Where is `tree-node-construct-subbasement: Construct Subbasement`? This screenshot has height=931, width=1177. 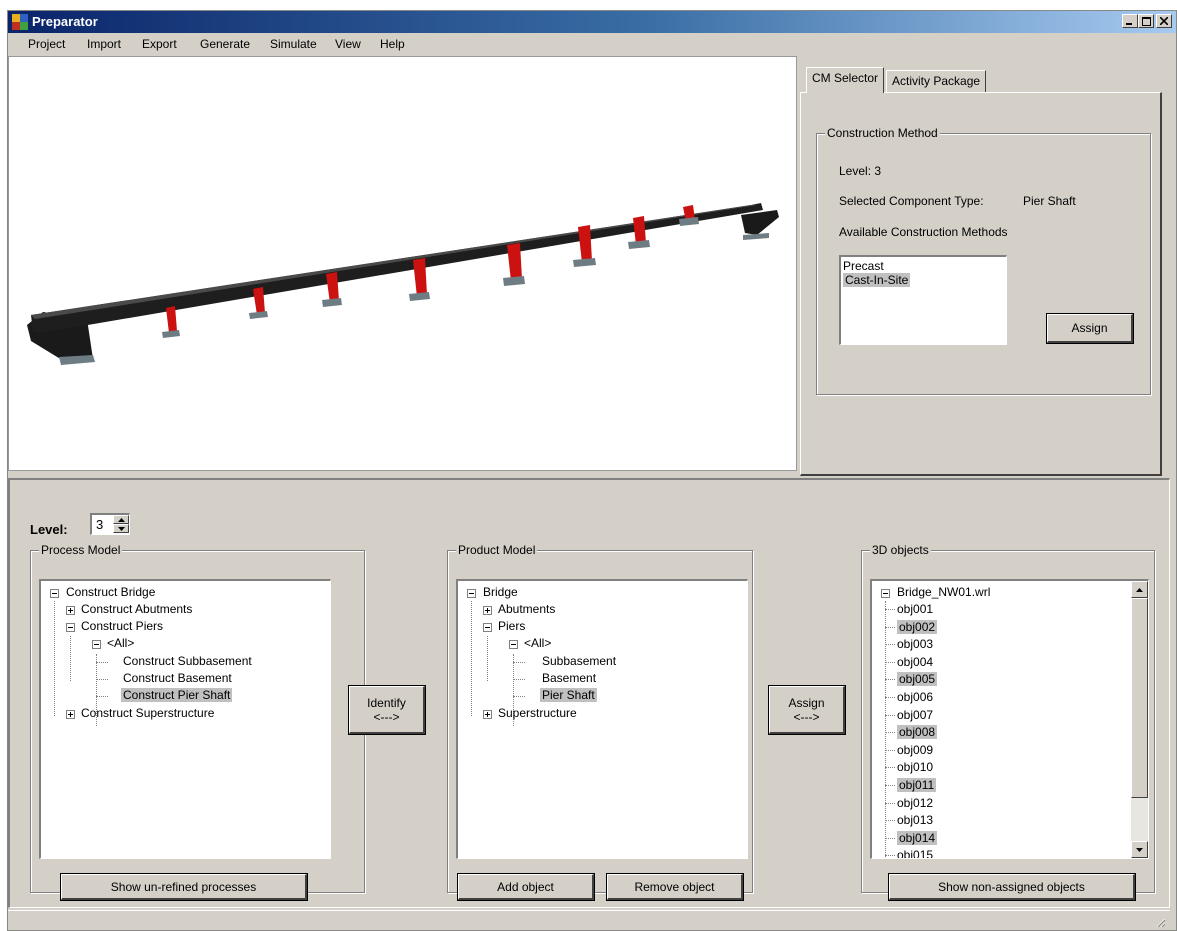 tree-node-construct-subbasement: Construct Subbasement is located at coordinates (187, 661).